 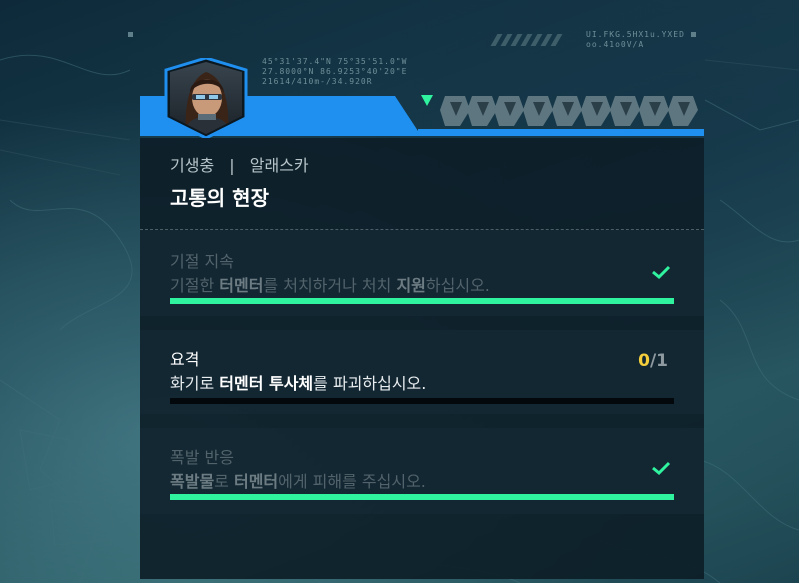 I want to click on hud-system-code: UI.FKG.5HX1u.YXED oo.41o0V/A, so click(x=635, y=39).